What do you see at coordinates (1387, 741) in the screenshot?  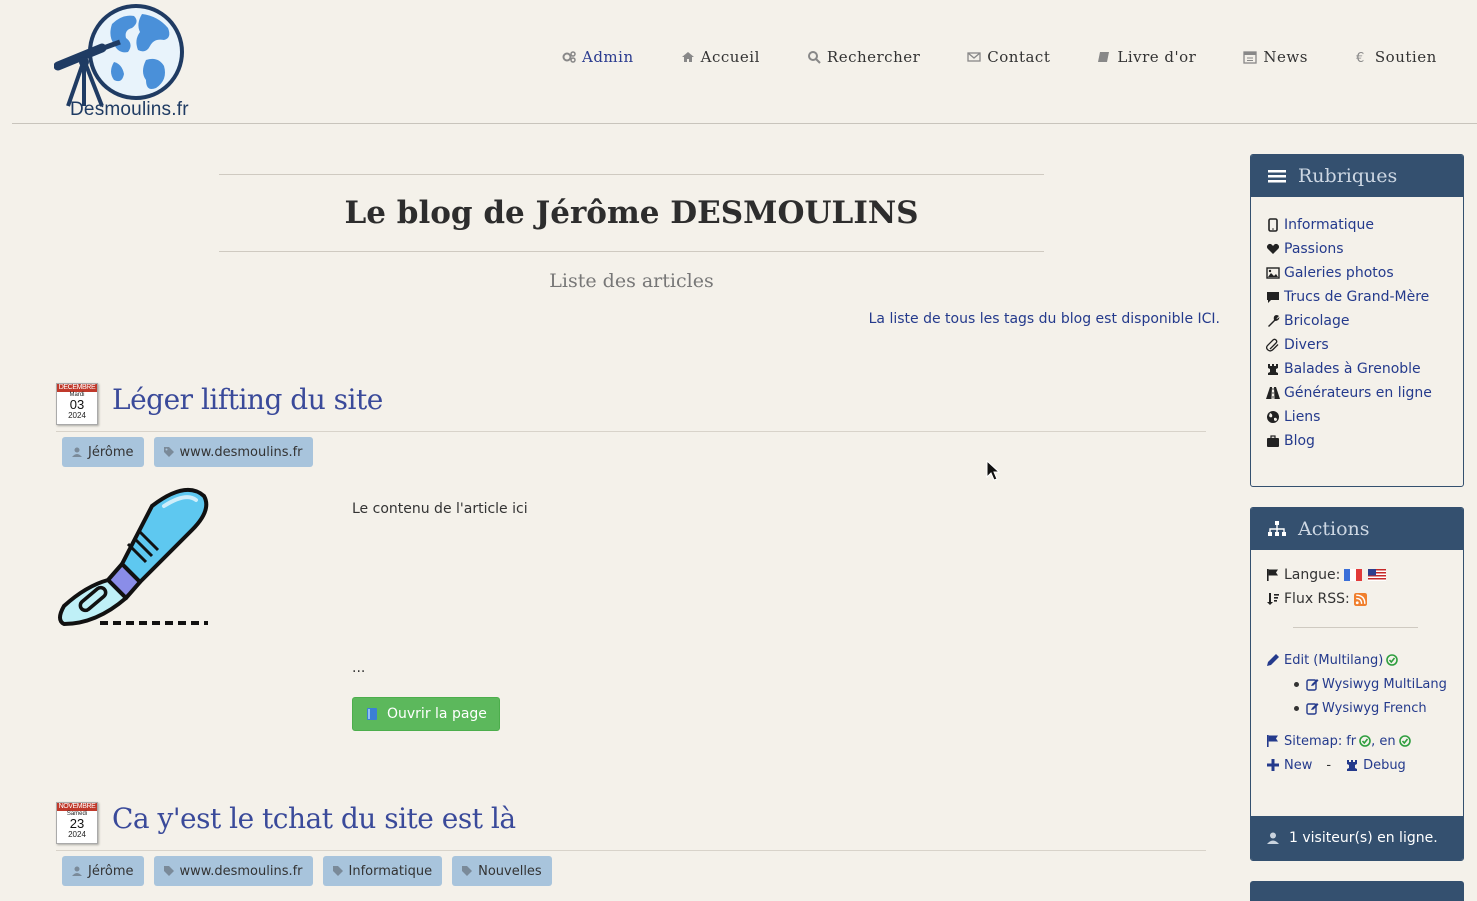 I see `sitemap-en-link: en` at bounding box center [1387, 741].